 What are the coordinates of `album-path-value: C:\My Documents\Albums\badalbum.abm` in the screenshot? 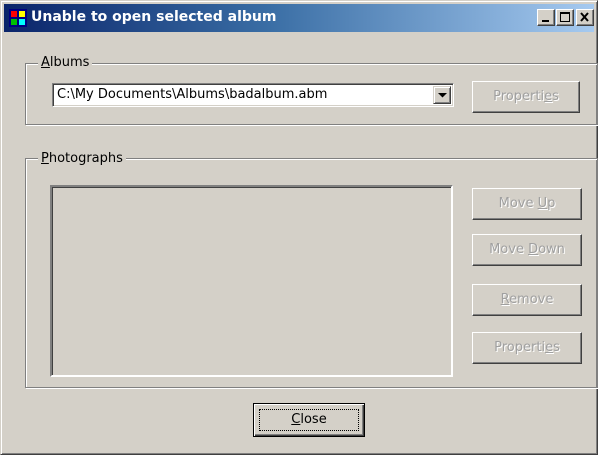 It's located at (192, 94).